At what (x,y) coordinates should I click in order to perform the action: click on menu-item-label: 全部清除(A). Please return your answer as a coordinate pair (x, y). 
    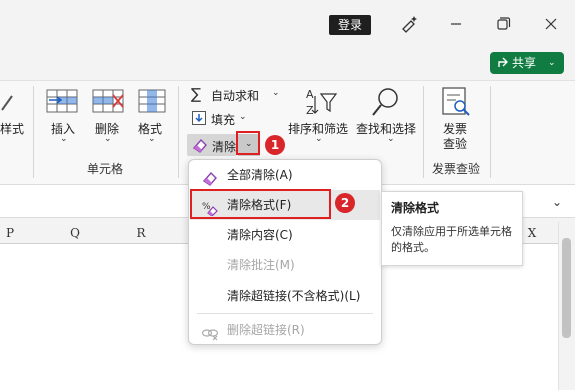
    Looking at the image, I should click on (260, 175).